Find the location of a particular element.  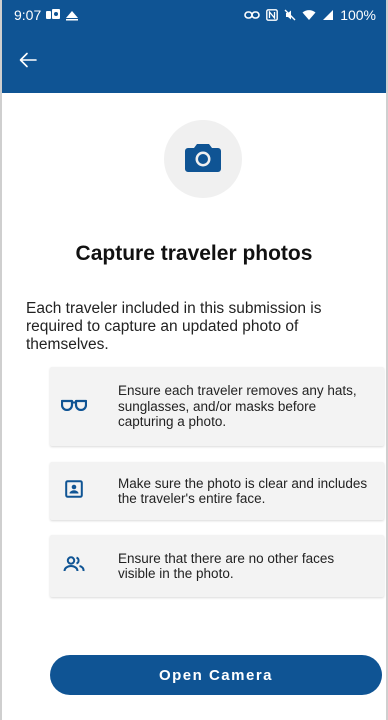

portrait-icon is located at coordinates (74, 491).